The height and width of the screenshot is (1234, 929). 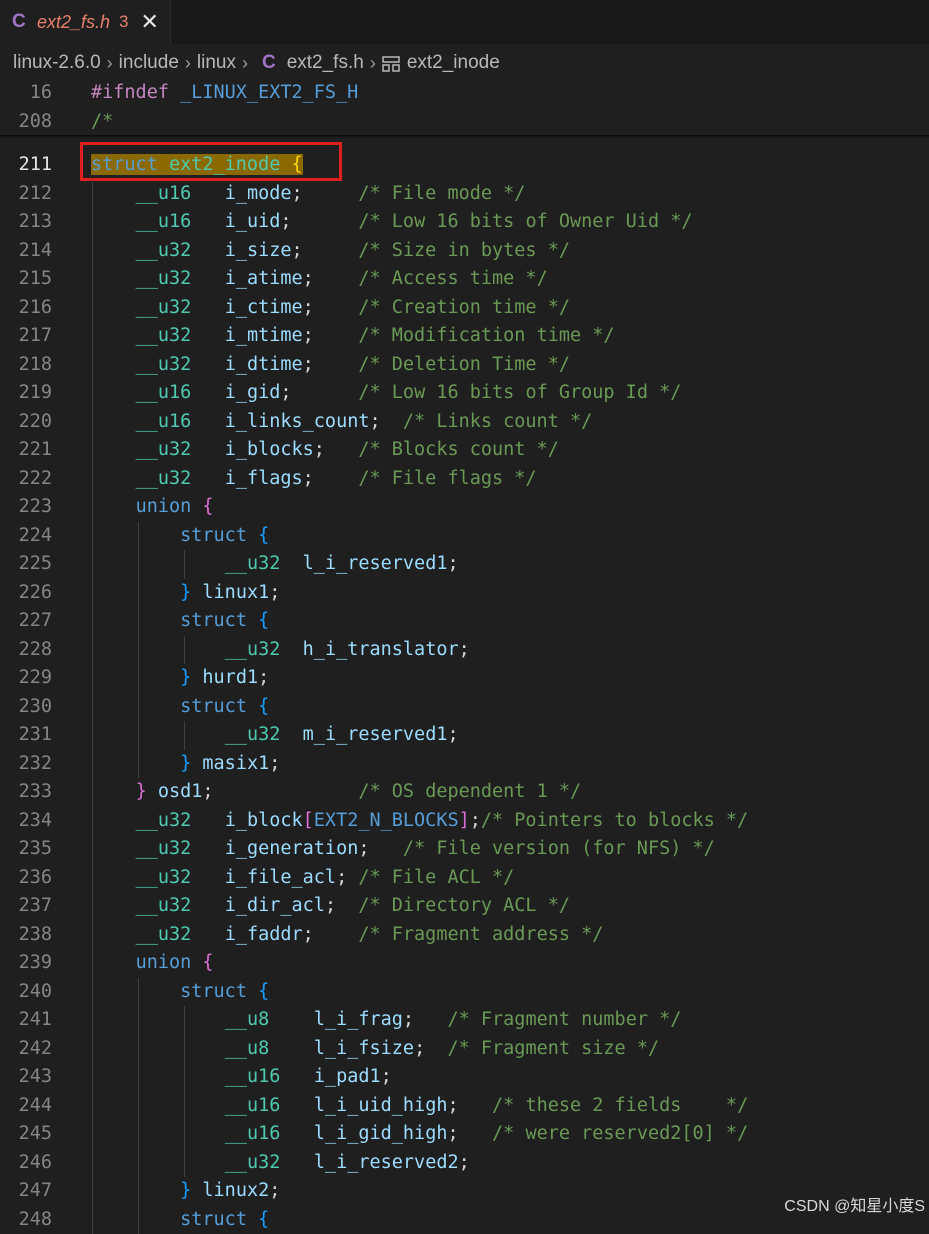 What do you see at coordinates (464, 308) in the screenshot?
I see `code-line: 216 __u32 i_ctime; /* Creation time */` at bounding box center [464, 308].